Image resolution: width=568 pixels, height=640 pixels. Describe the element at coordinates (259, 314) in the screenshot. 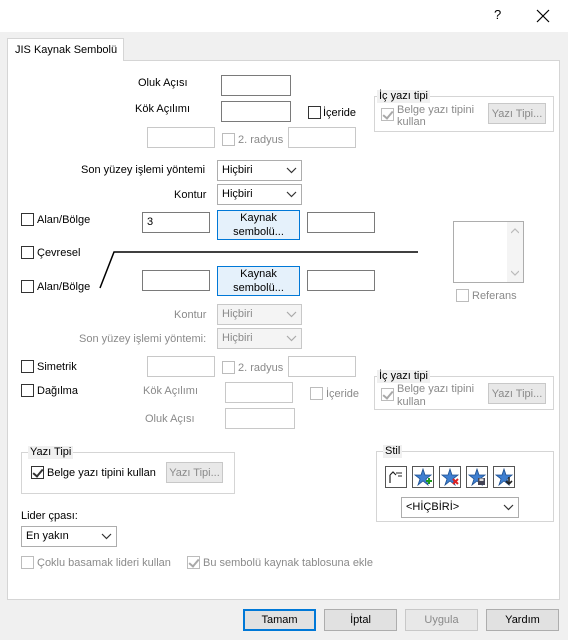

I see `lower-kontur-select: Hiçbiri` at that location.